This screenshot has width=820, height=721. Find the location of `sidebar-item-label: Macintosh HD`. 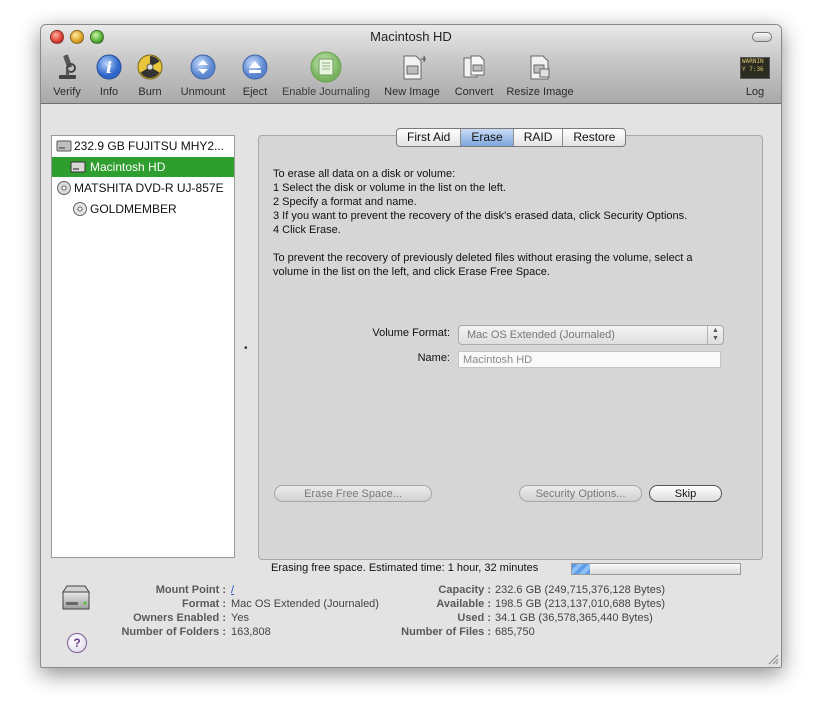

sidebar-item-label: Macintosh HD is located at coordinates (128, 167).